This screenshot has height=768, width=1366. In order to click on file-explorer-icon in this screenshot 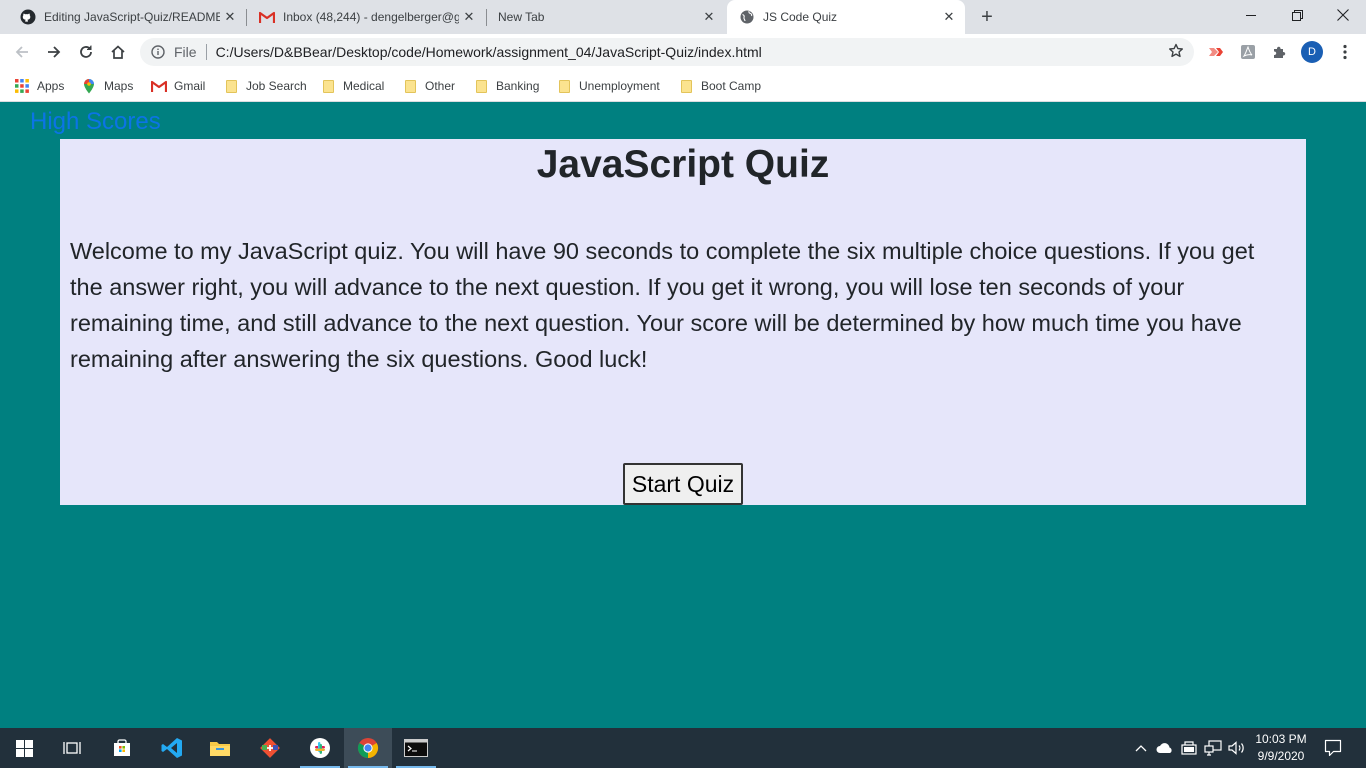, I will do `click(220, 749)`.